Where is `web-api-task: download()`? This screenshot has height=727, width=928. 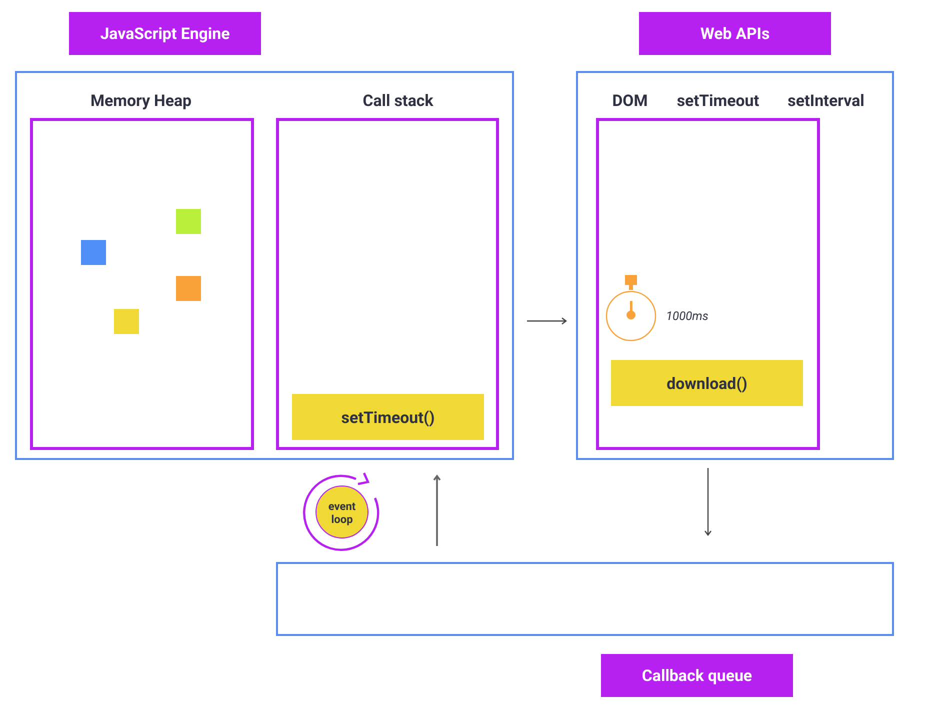 web-api-task: download() is located at coordinates (707, 383).